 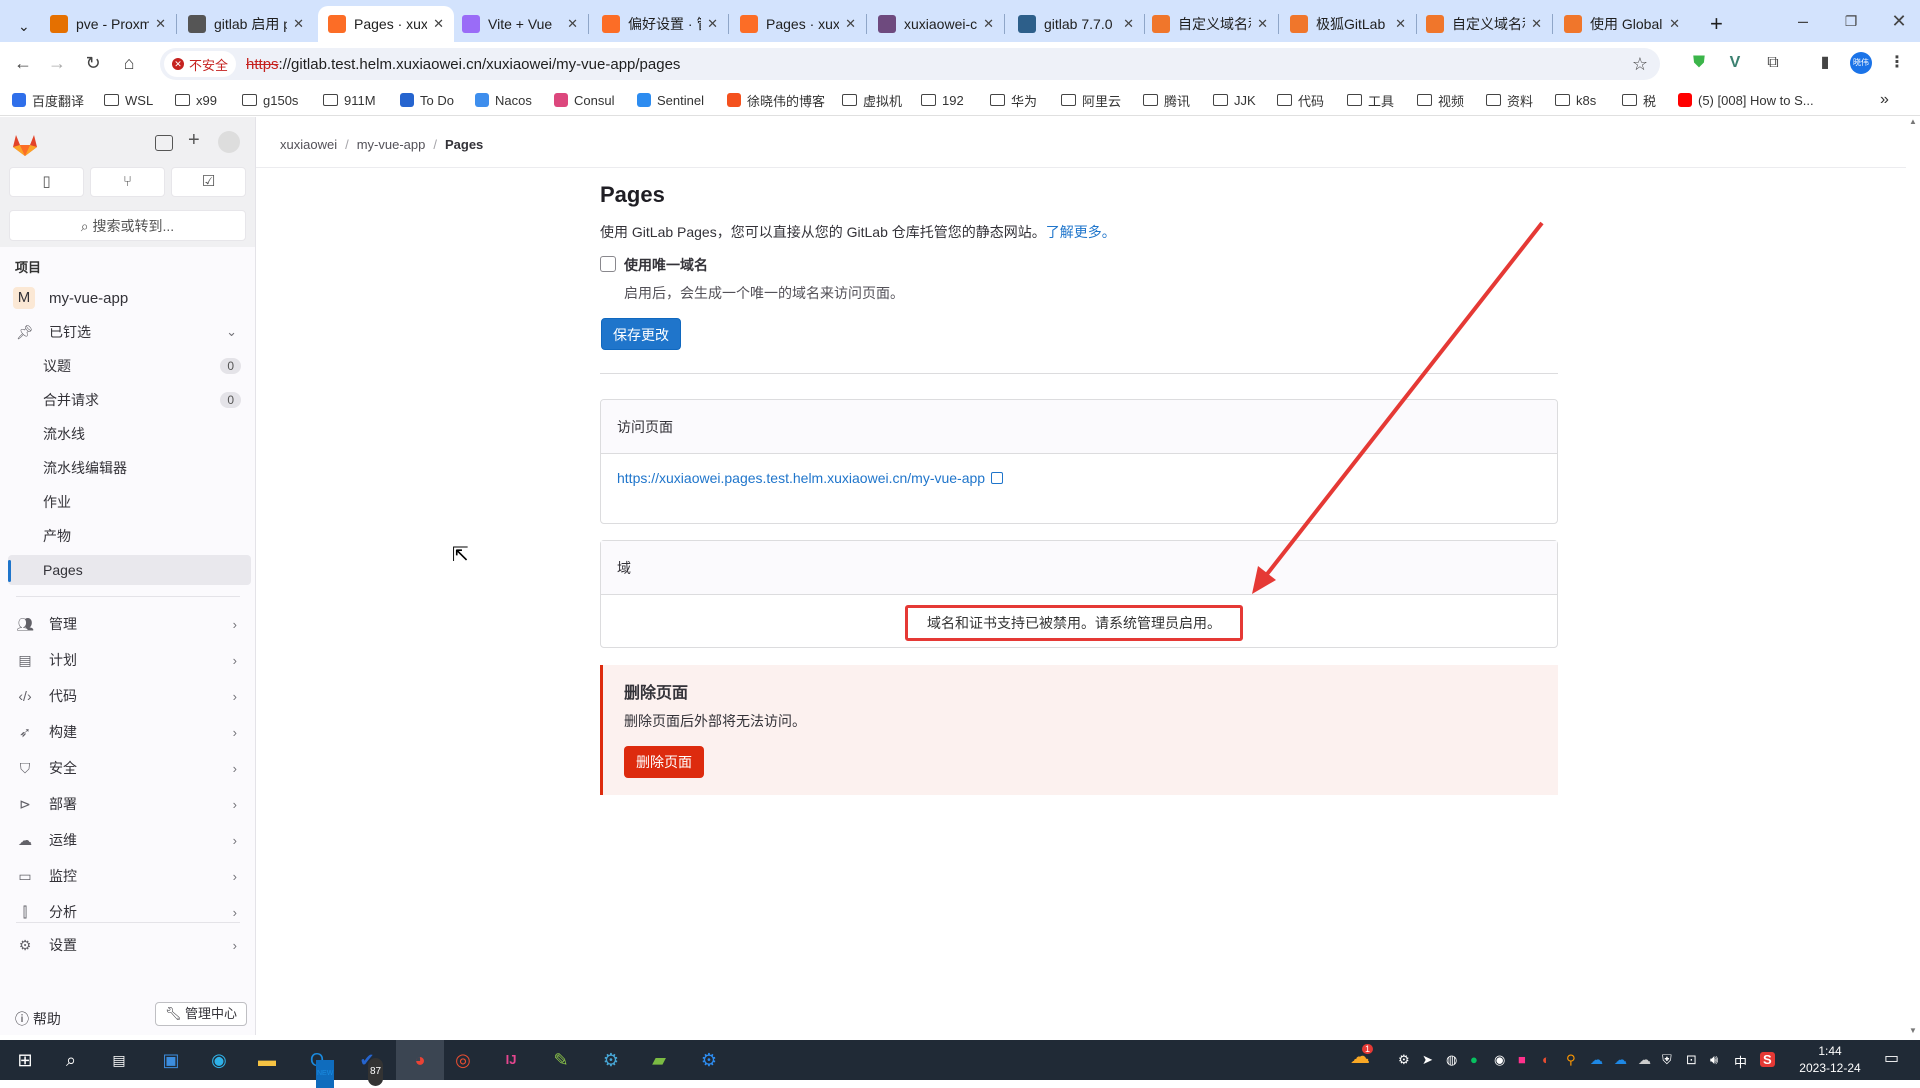 What do you see at coordinates (25, 1060) in the screenshot?
I see `start-button: ⊞` at bounding box center [25, 1060].